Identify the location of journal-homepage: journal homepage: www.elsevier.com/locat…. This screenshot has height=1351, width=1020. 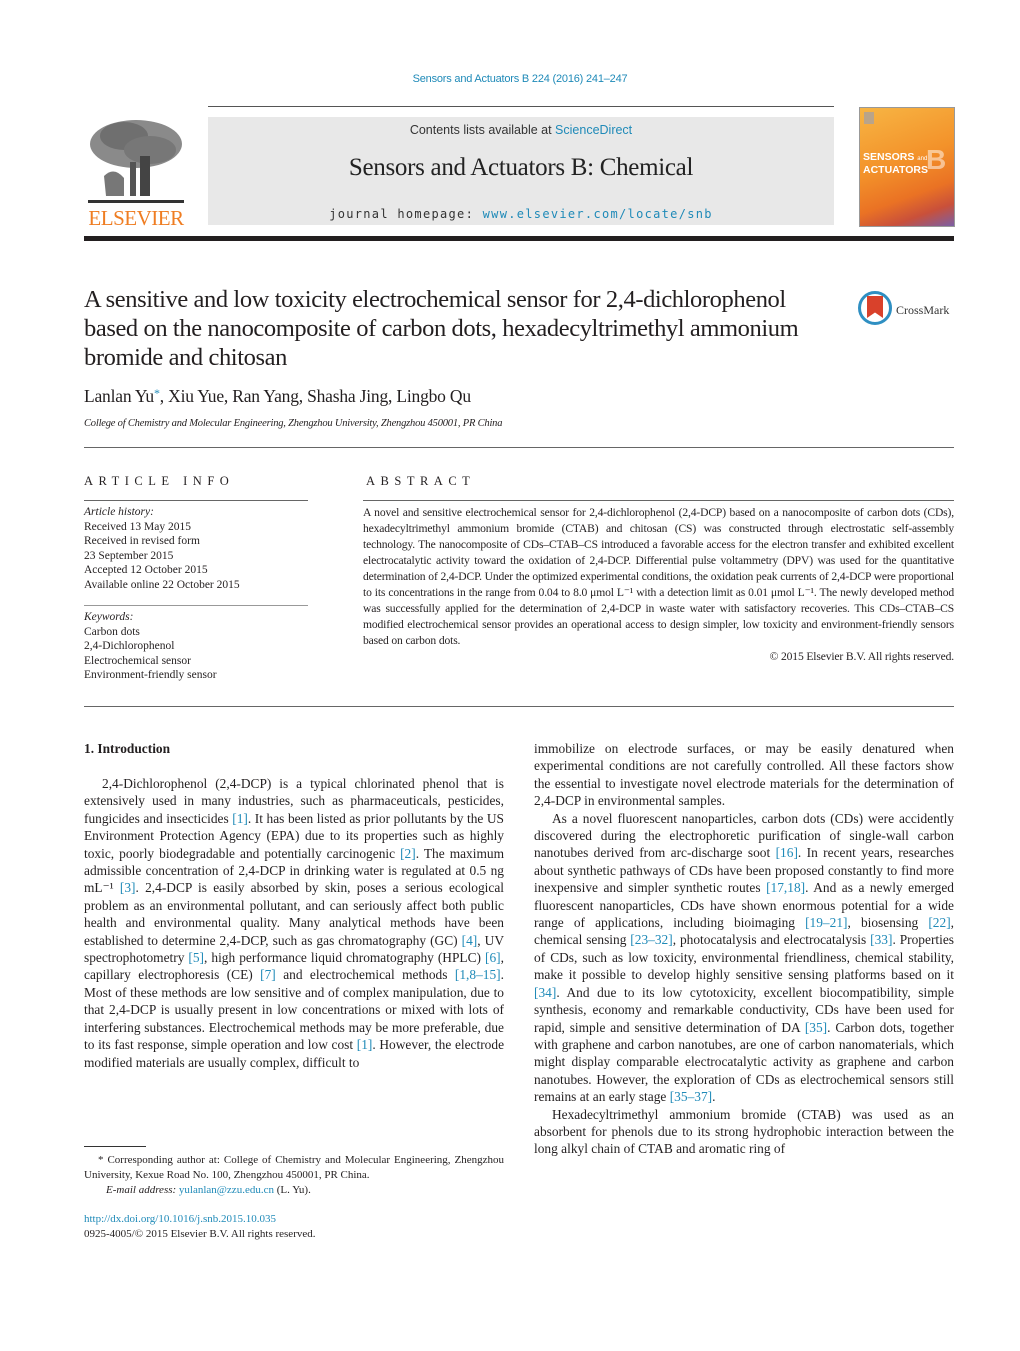
(521, 214).